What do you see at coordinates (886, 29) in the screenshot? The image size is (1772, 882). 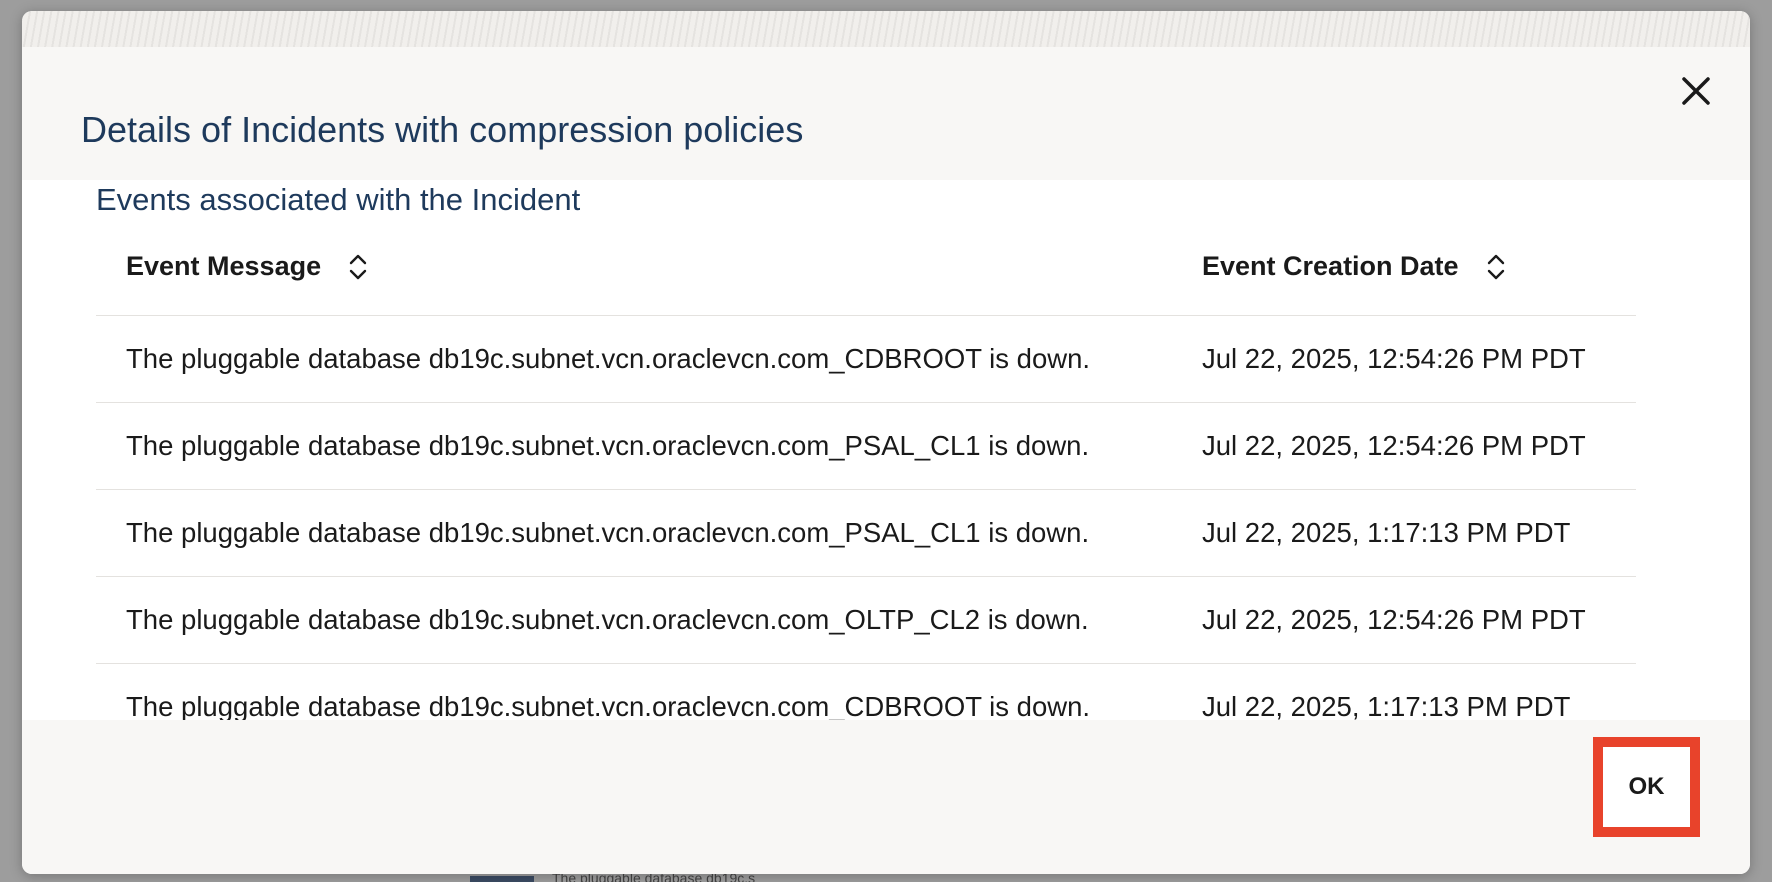 I see `dialog-top-texture` at bounding box center [886, 29].